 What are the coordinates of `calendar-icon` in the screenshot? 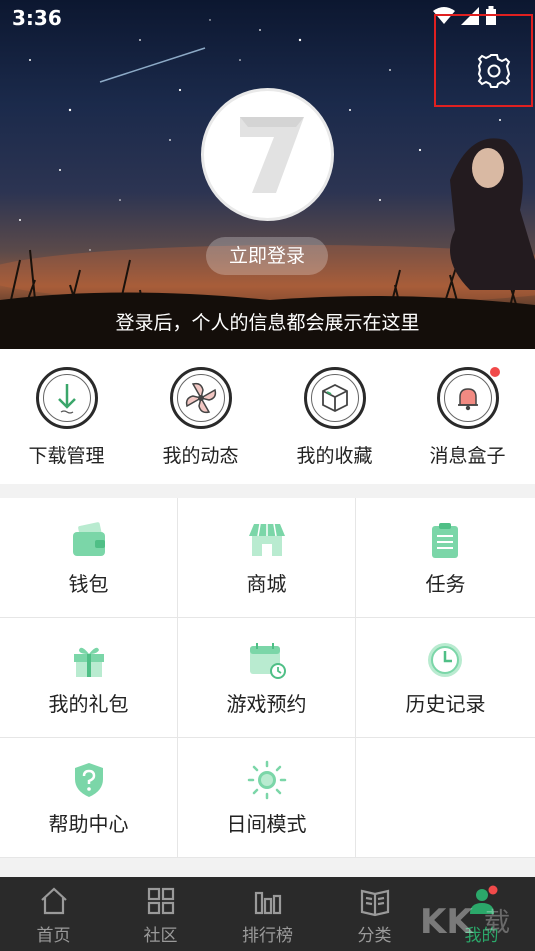 It's located at (268, 661).